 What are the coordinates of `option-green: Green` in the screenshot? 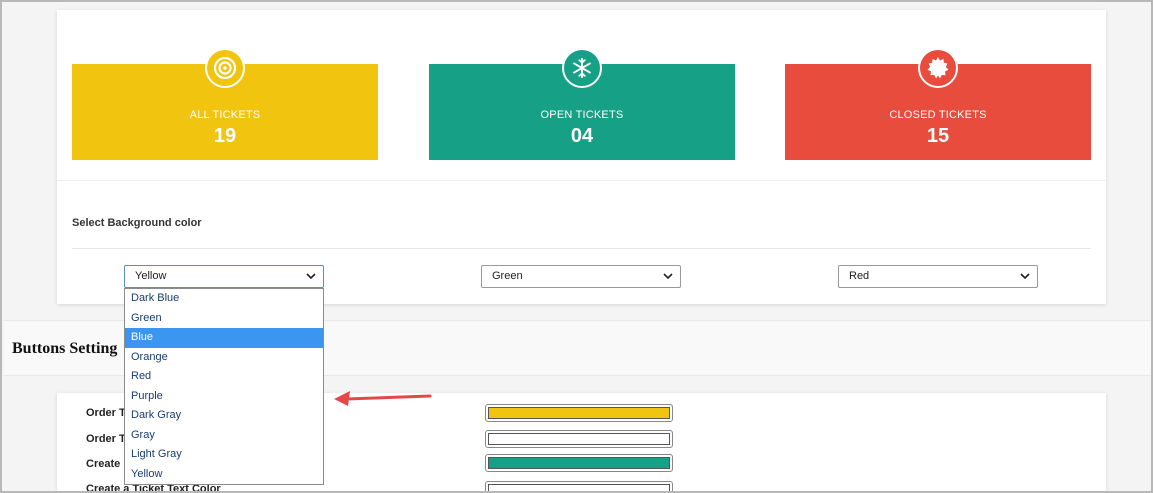 It's located at (224, 319).